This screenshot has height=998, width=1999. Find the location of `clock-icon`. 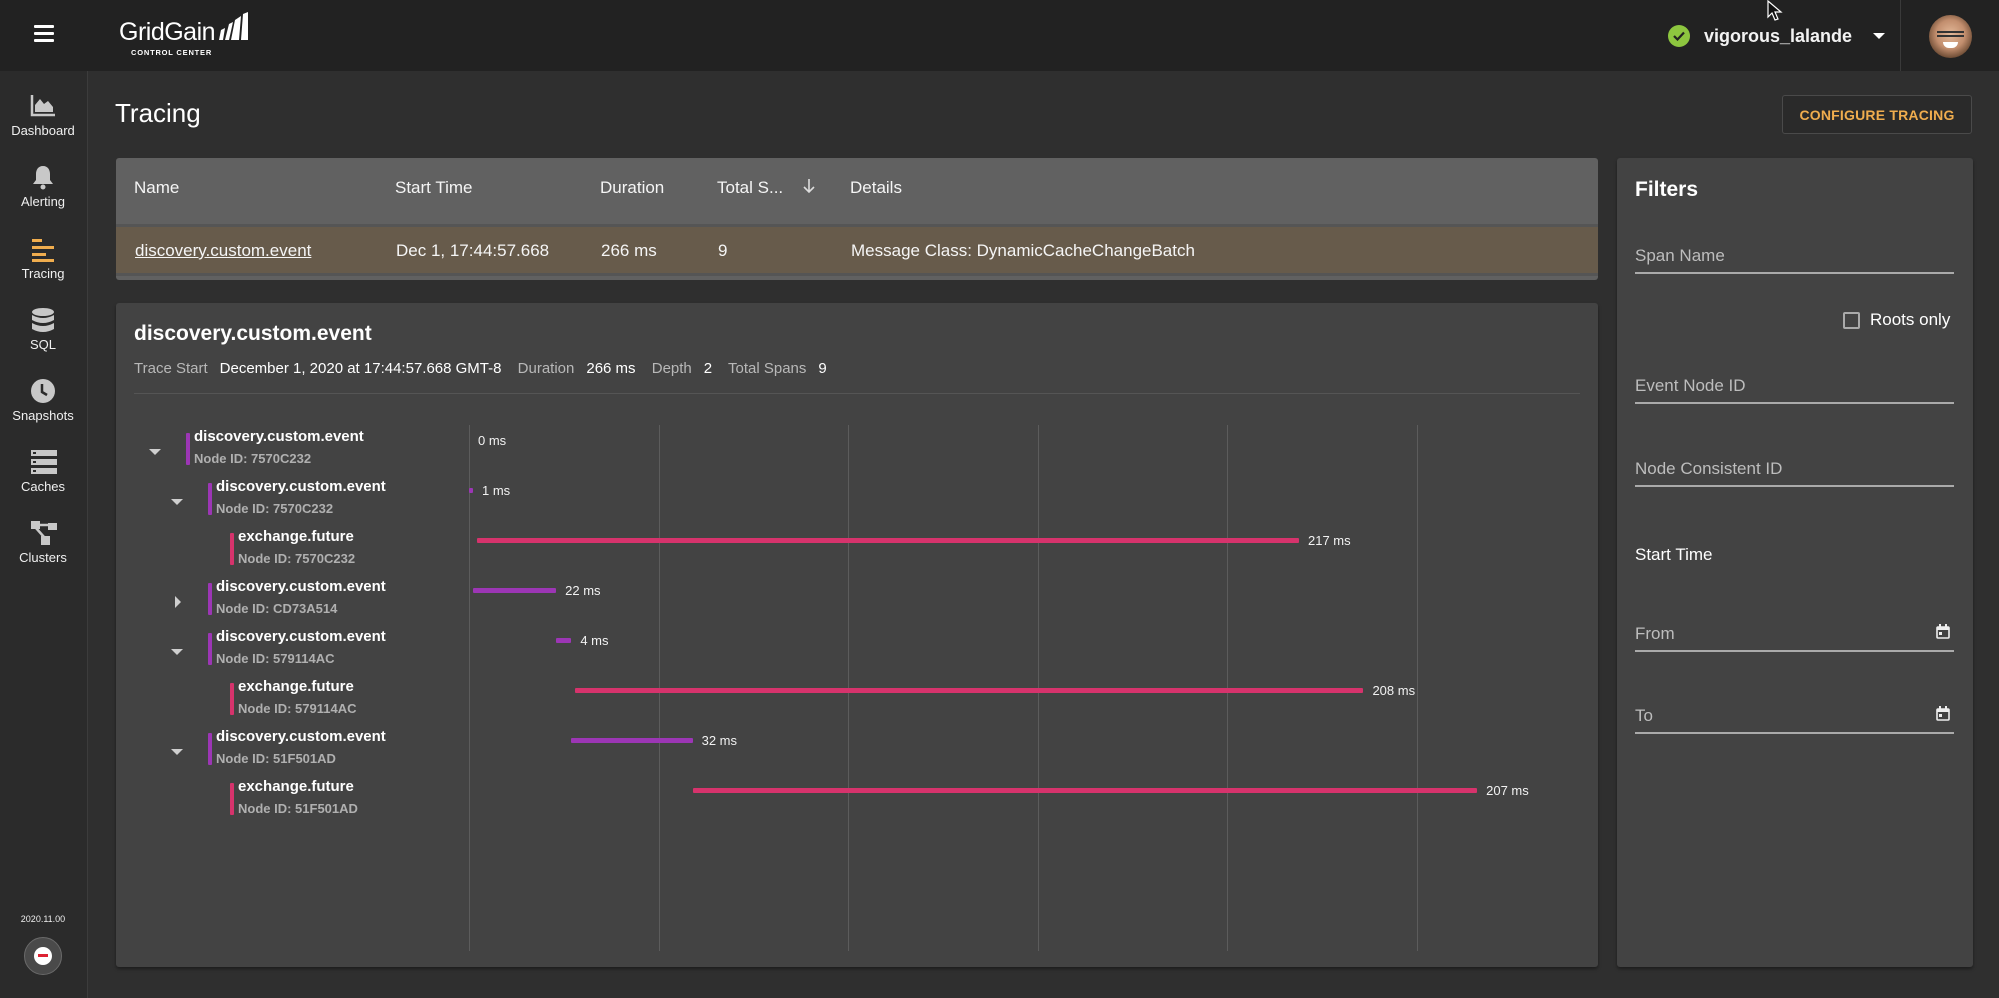

clock-icon is located at coordinates (43, 391).